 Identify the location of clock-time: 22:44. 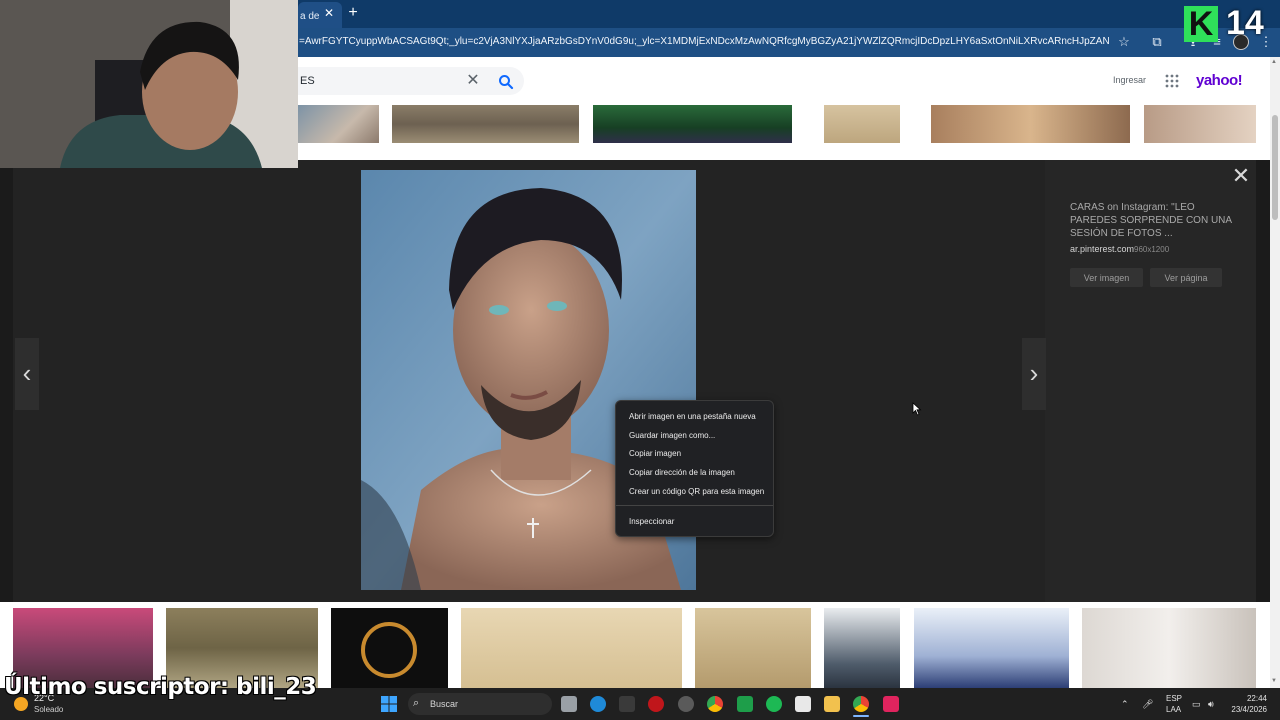
(1249, 698).